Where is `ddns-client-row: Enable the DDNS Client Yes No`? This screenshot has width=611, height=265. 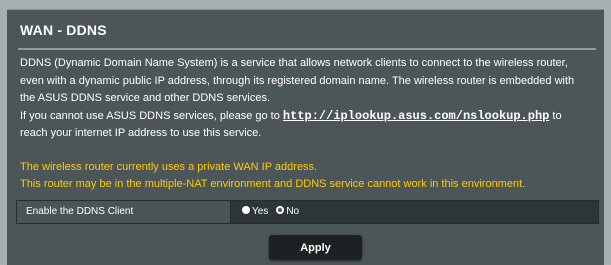
ddns-client-row: Enable the DDNS Client Yes No is located at coordinates (307, 212).